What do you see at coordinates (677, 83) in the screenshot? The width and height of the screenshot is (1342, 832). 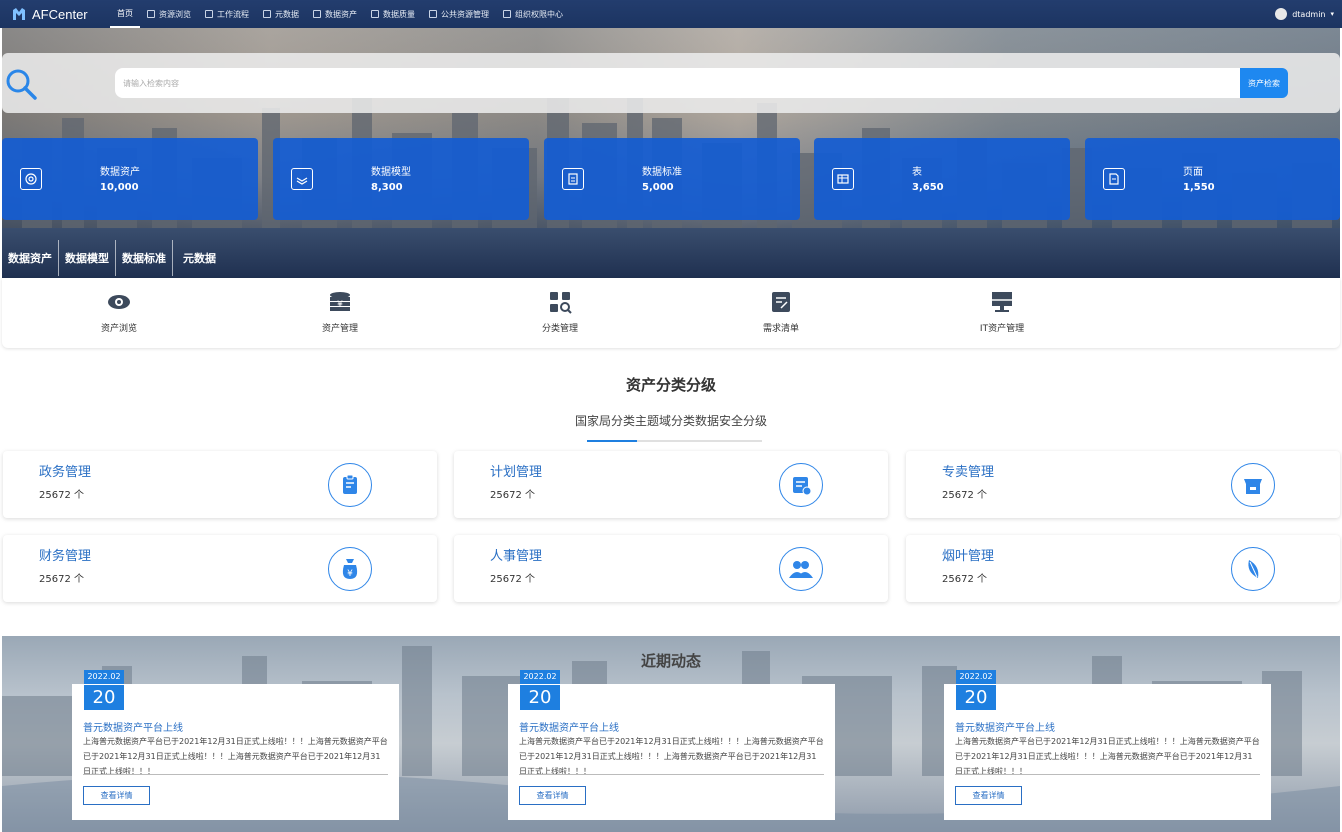 I see `search-input` at bounding box center [677, 83].